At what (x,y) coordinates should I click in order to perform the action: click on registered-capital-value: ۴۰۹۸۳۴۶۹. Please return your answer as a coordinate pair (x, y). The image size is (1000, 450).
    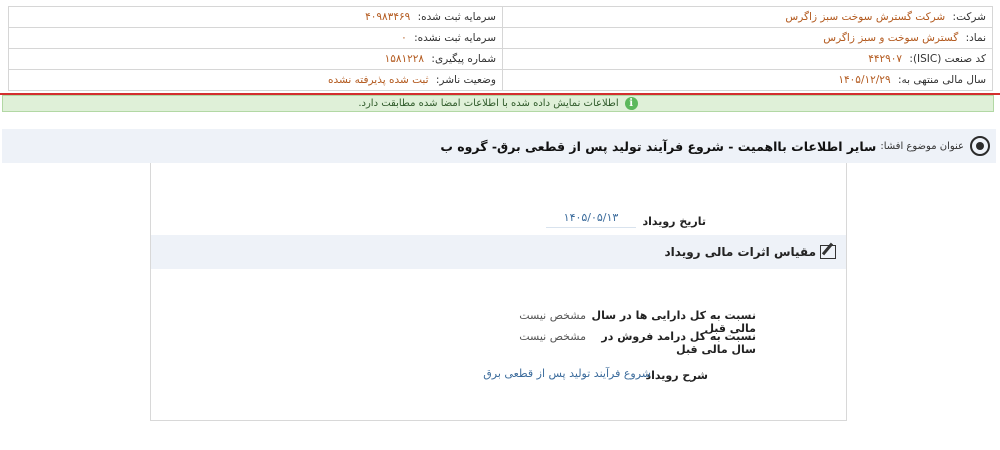
    Looking at the image, I should click on (388, 17).